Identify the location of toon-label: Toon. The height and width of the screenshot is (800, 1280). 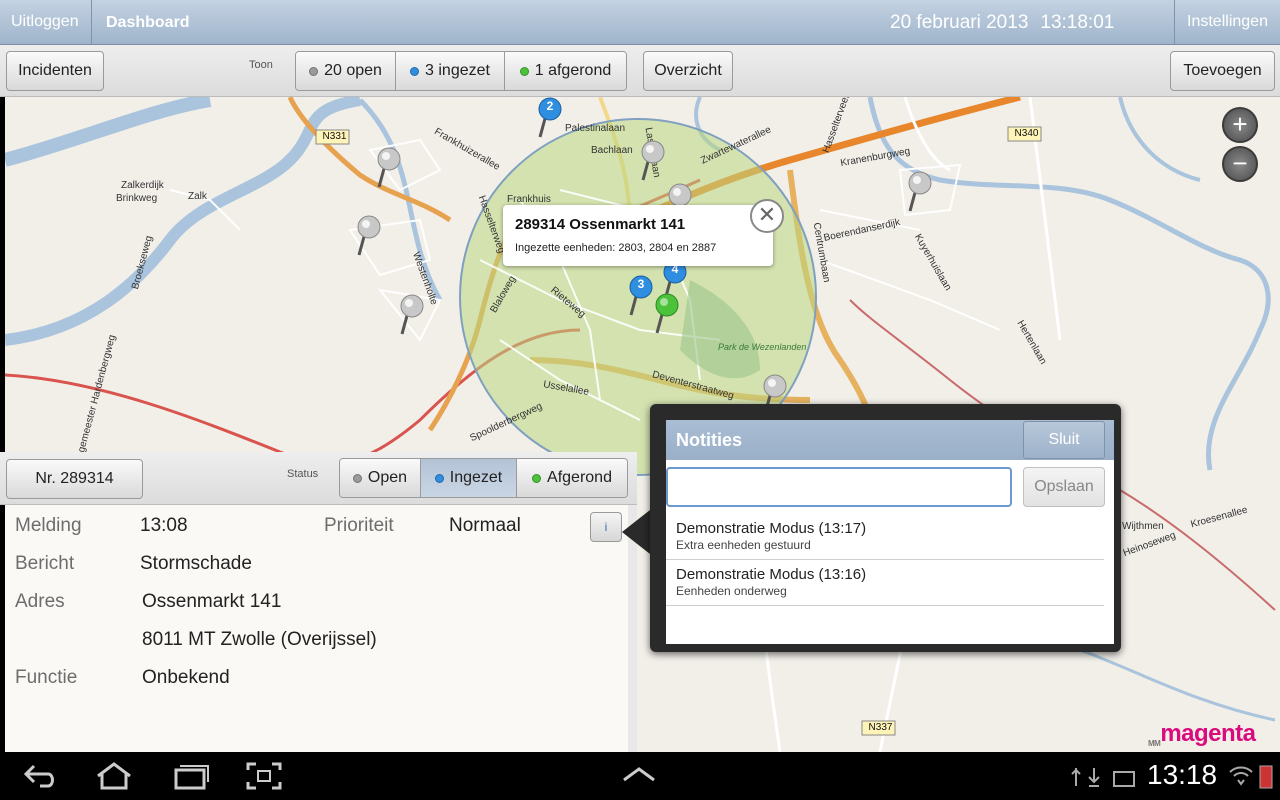
(261, 65).